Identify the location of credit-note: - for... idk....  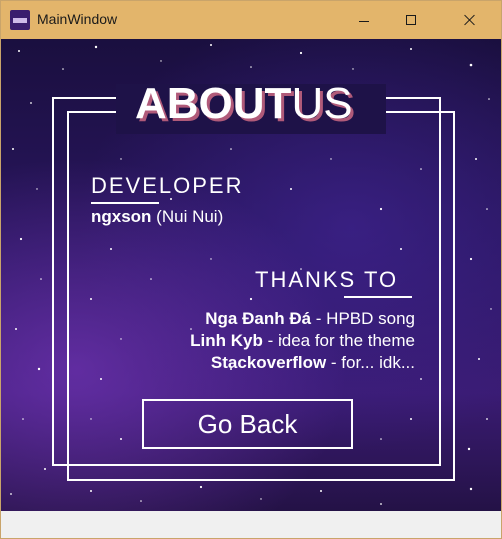
(370, 362).